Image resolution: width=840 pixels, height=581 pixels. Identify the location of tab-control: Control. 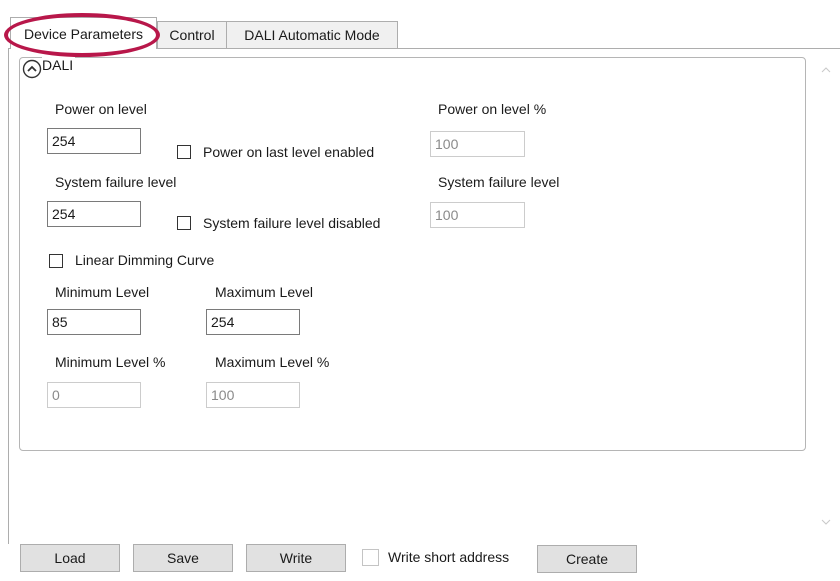
(192, 34).